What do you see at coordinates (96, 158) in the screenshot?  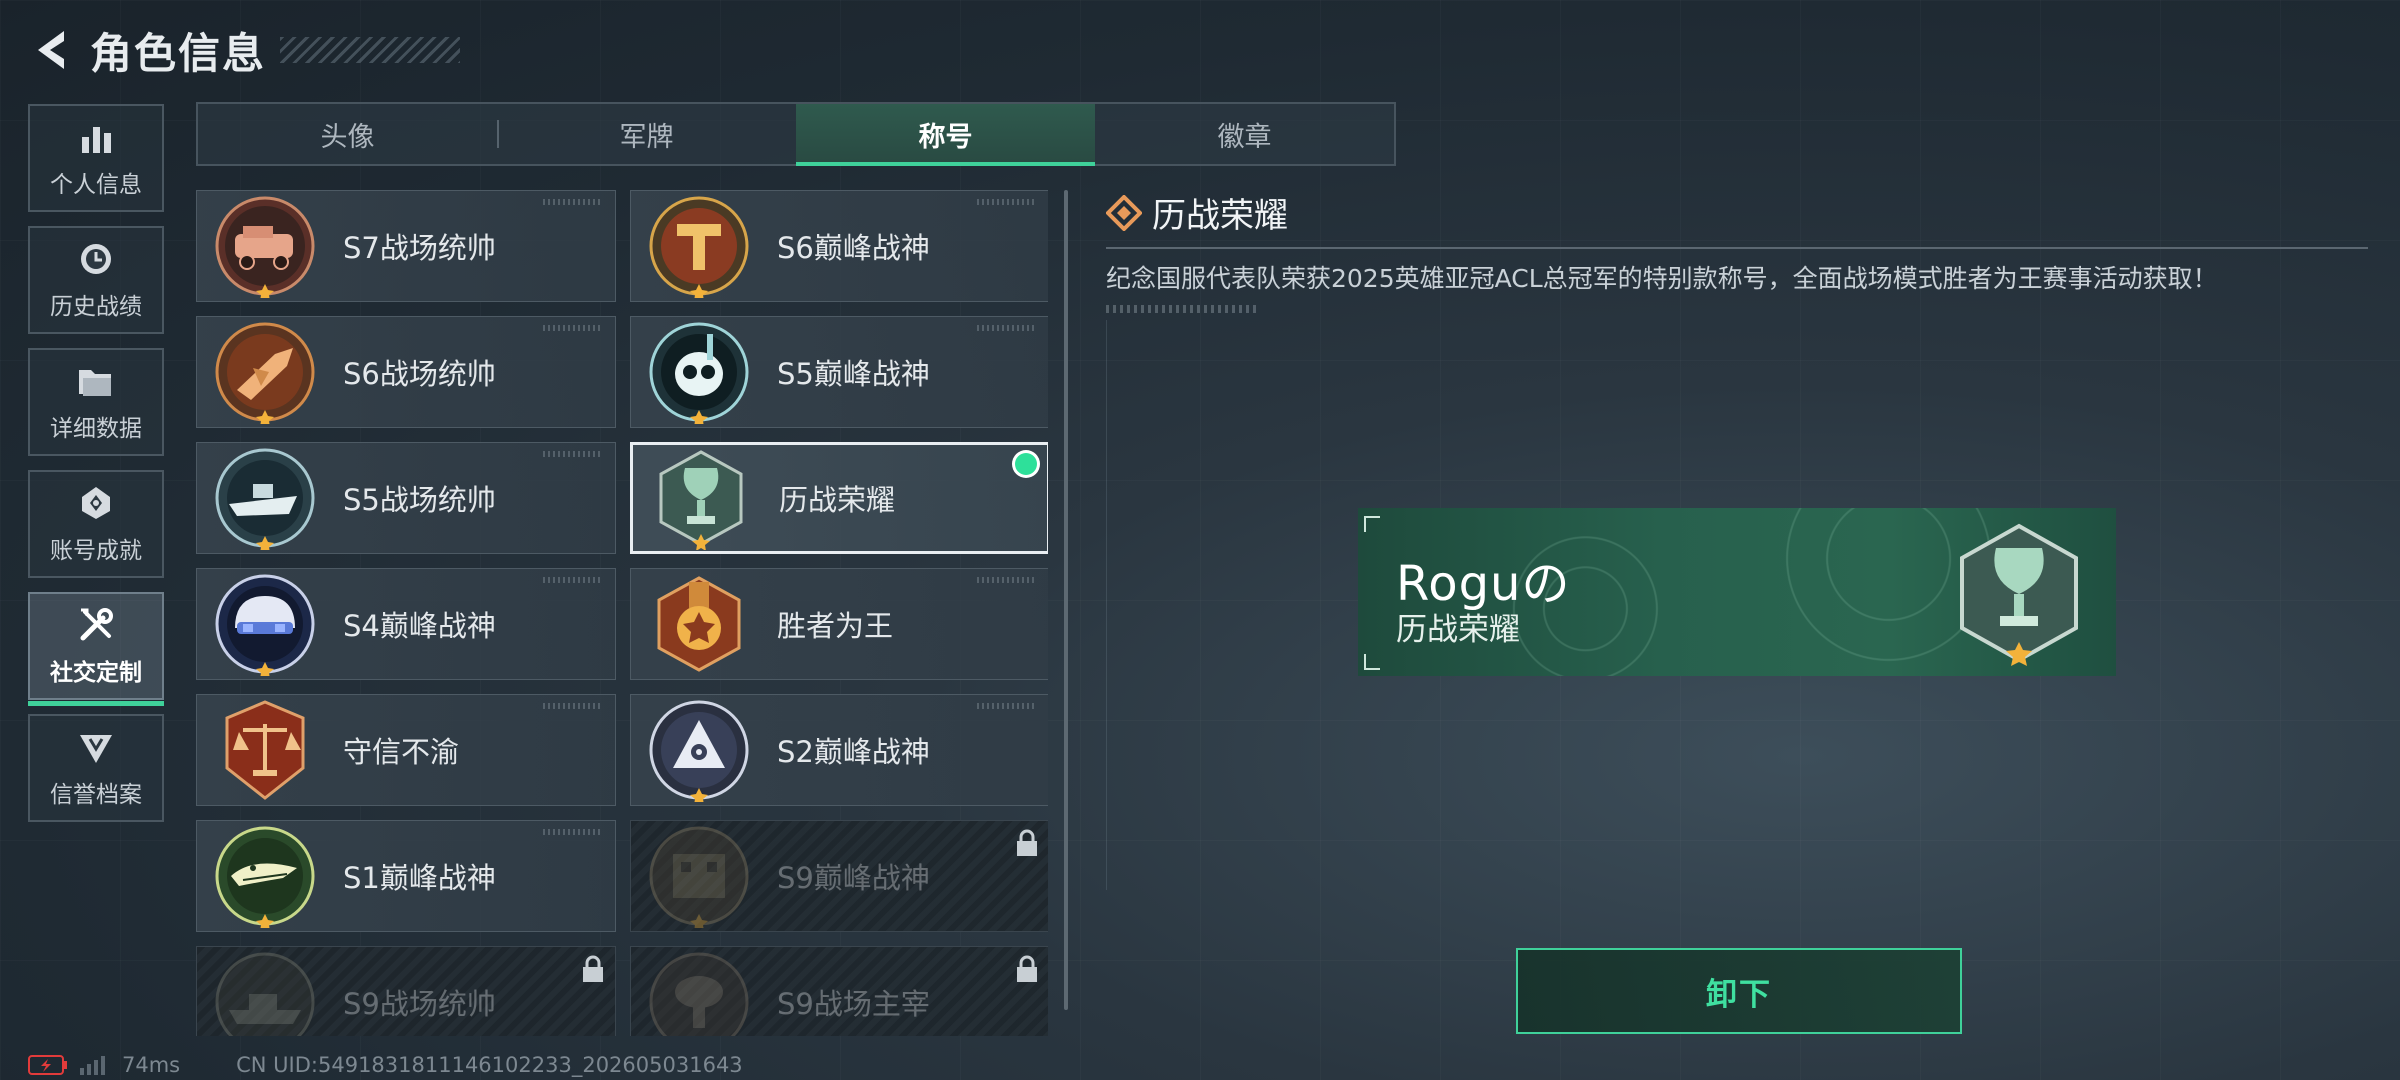 I see `nav-item-profile: 个人信息` at bounding box center [96, 158].